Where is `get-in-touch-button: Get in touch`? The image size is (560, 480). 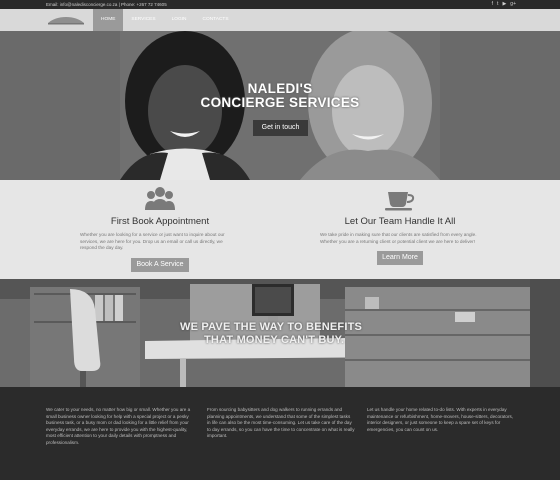 get-in-touch-button: Get in touch is located at coordinates (280, 128).